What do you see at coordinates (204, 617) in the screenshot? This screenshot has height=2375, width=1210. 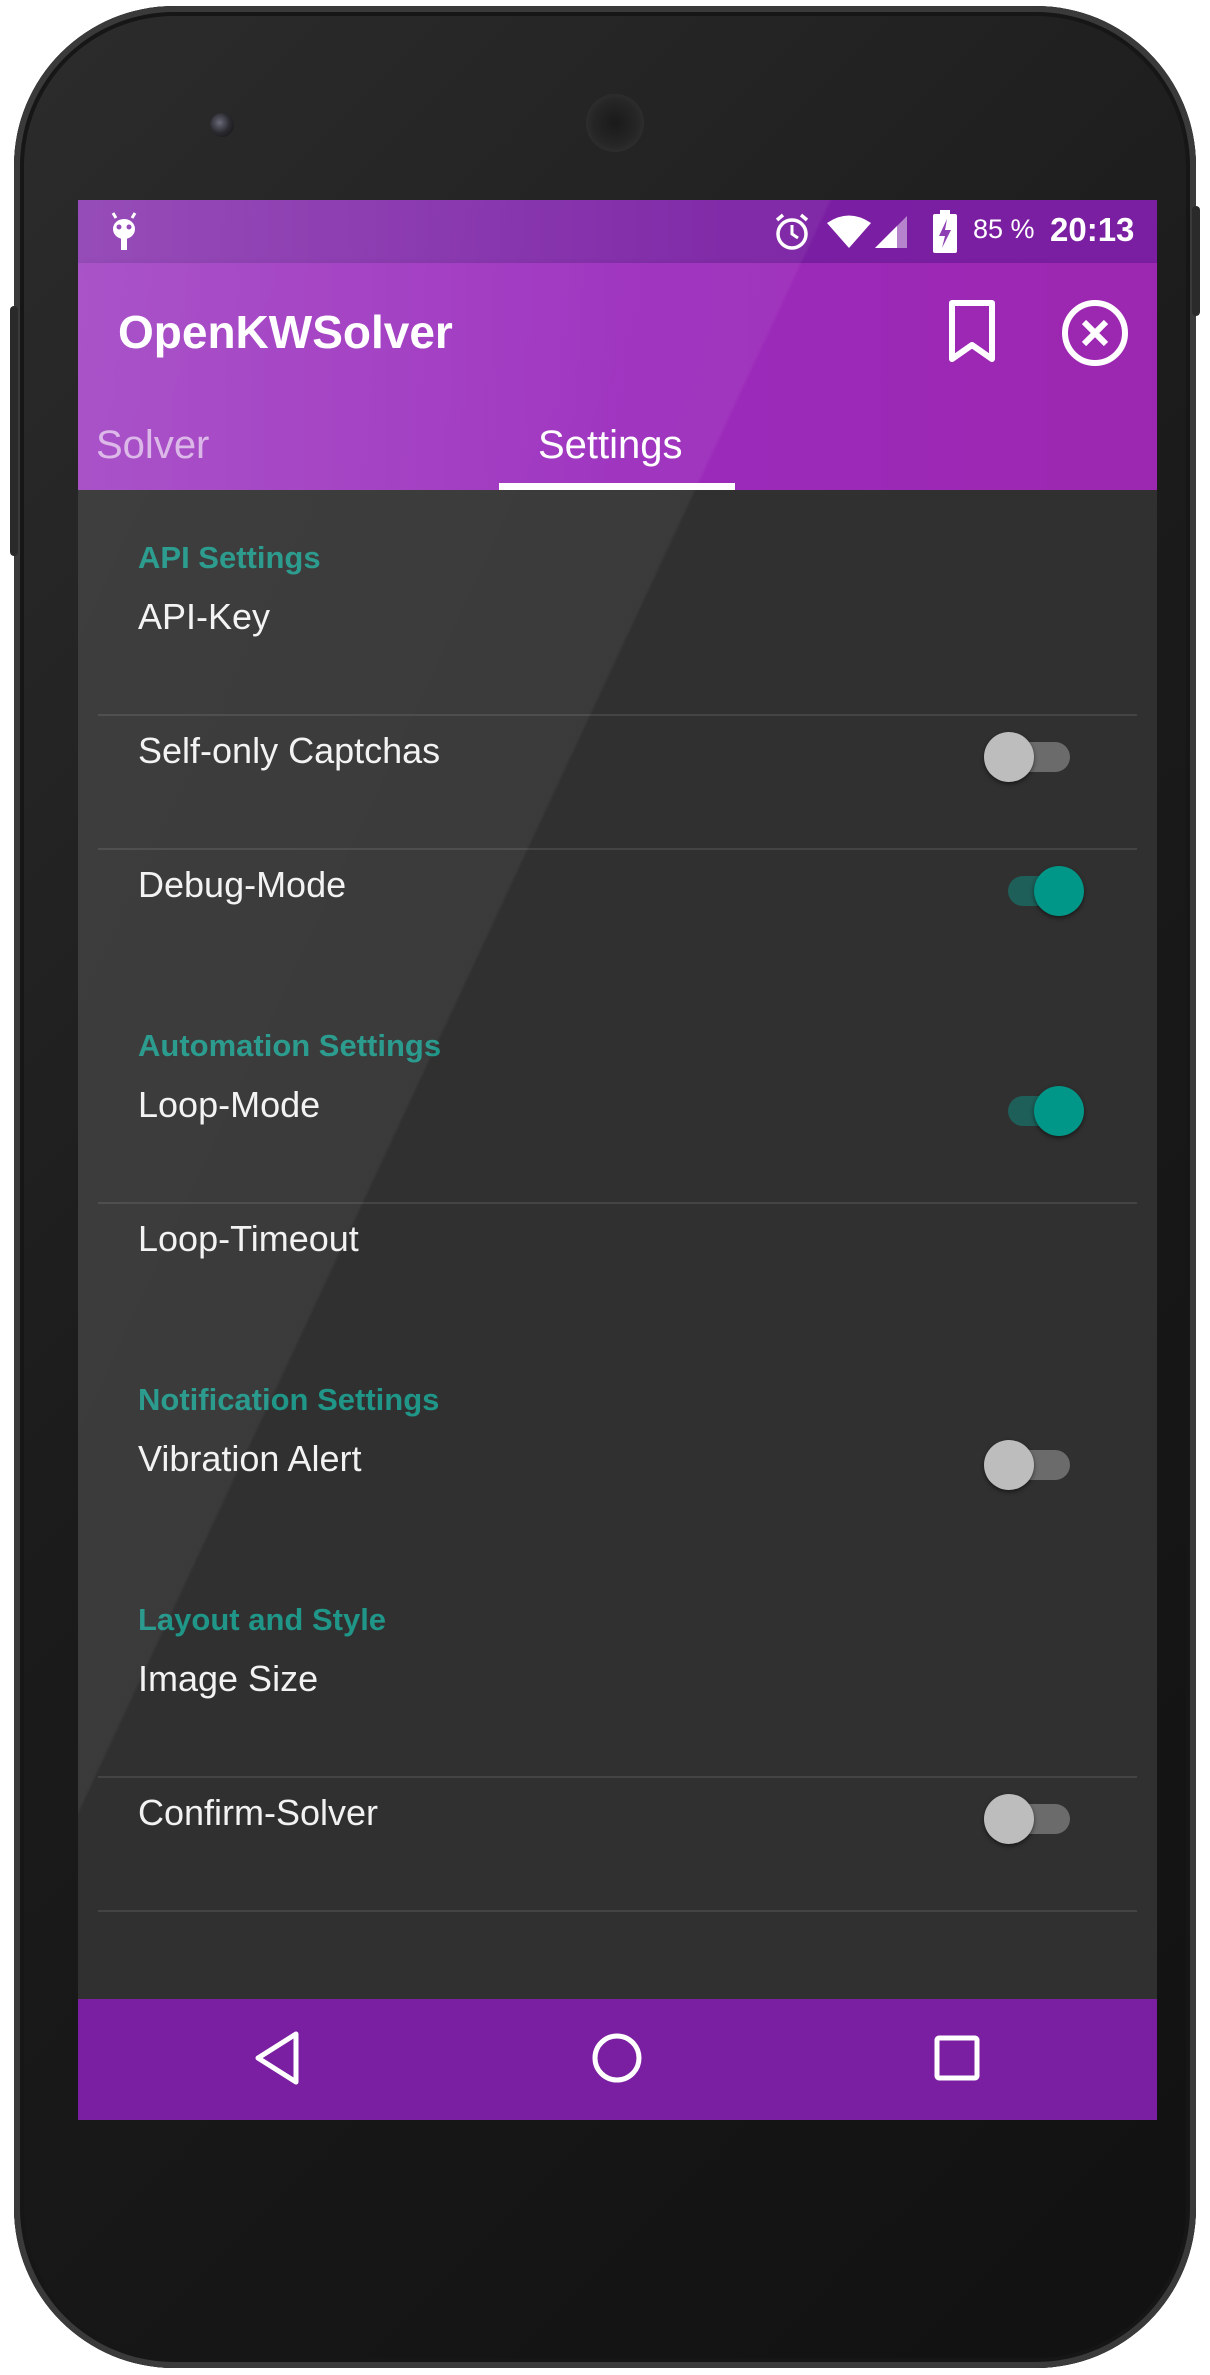 I see `pref-api-key: API-Key` at bounding box center [204, 617].